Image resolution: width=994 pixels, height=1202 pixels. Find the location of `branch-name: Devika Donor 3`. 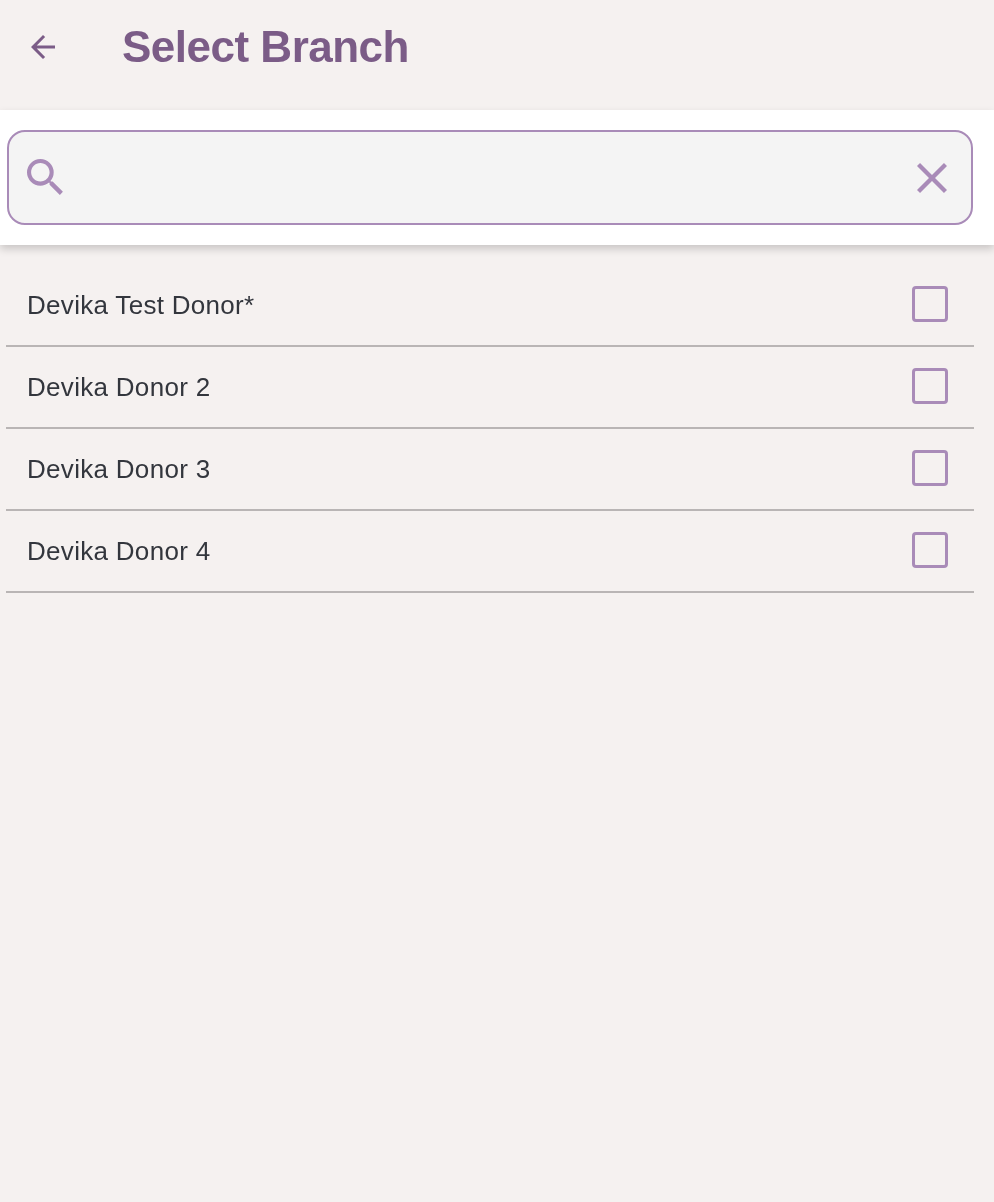

branch-name: Devika Donor 3 is located at coordinates (119, 469).